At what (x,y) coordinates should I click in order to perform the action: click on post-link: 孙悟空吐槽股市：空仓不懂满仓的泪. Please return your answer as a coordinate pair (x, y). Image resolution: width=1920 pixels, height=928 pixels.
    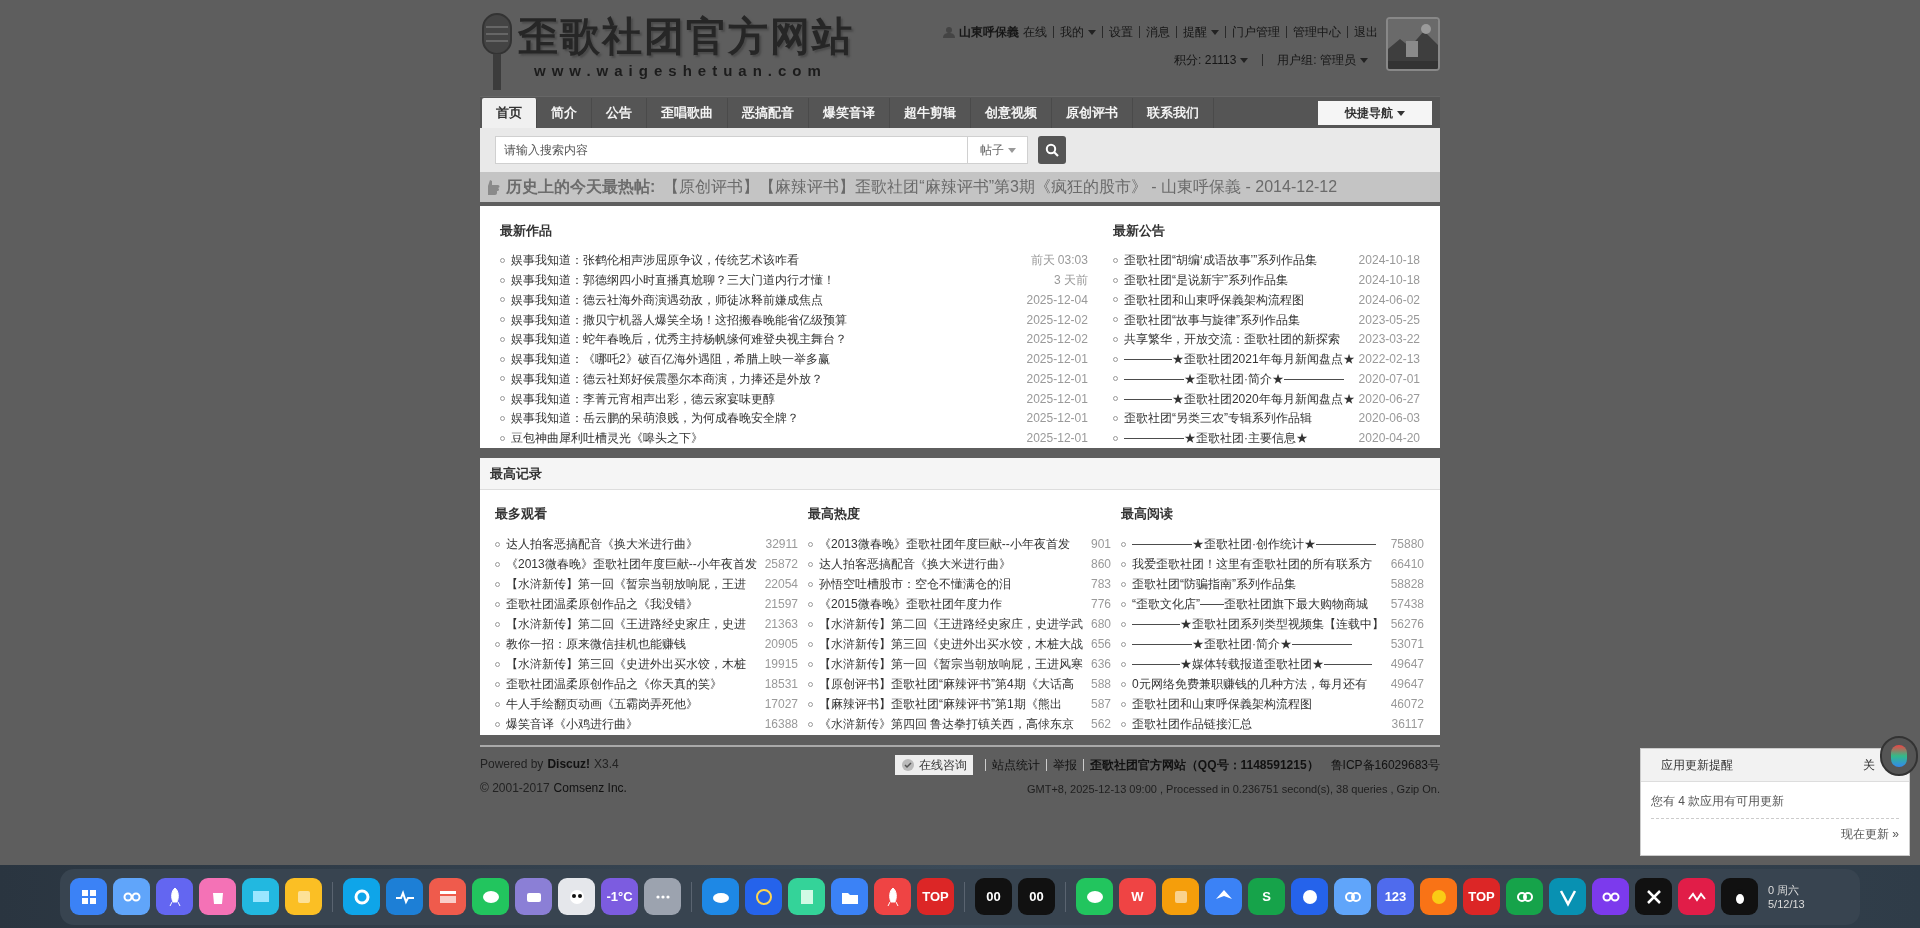
    Looking at the image, I should click on (915, 584).